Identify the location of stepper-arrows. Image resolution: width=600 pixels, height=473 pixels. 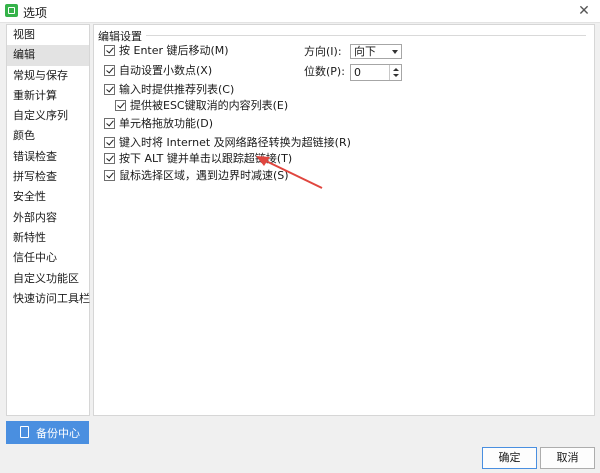
(395, 72).